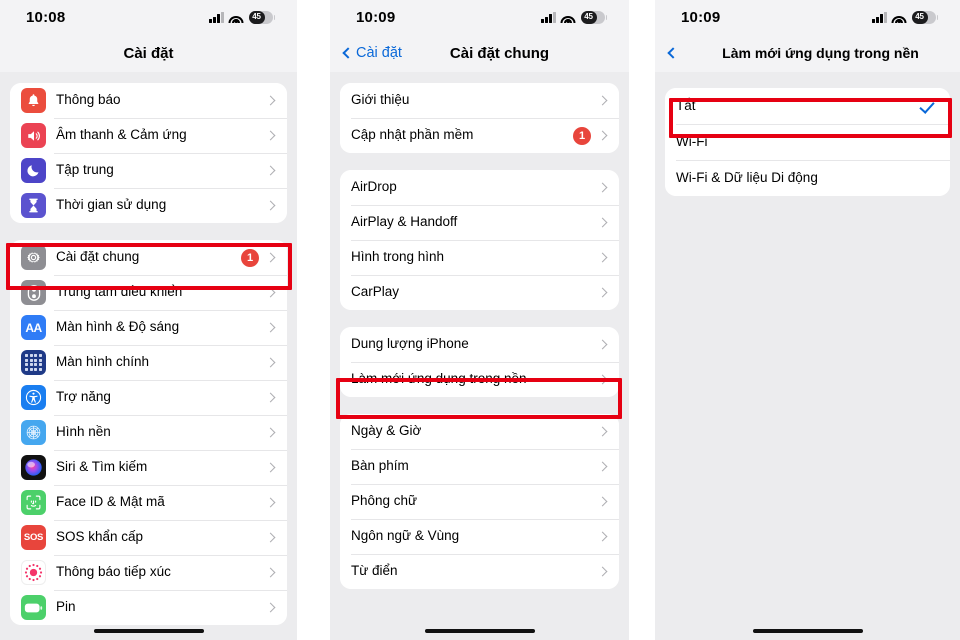 The width and height of the screenshot is (960, 640). I want to click on list-item-label: Ngôn ngữ & Vùng, so click(405, 536).